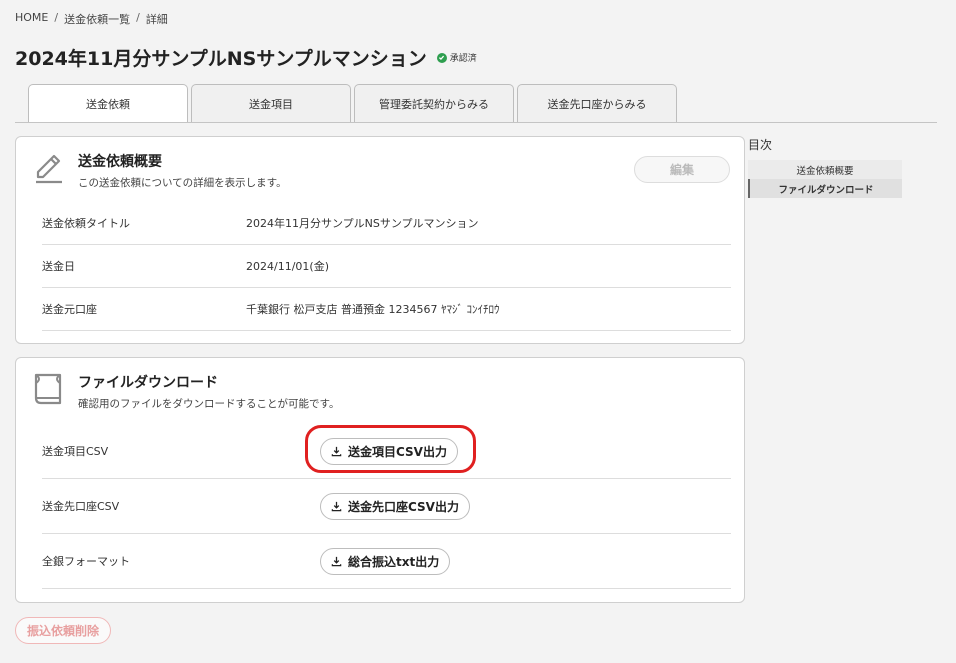  Describe the element at coordinates (463, 59) in the screenshot. I see `status-label: 承認済` at that location.